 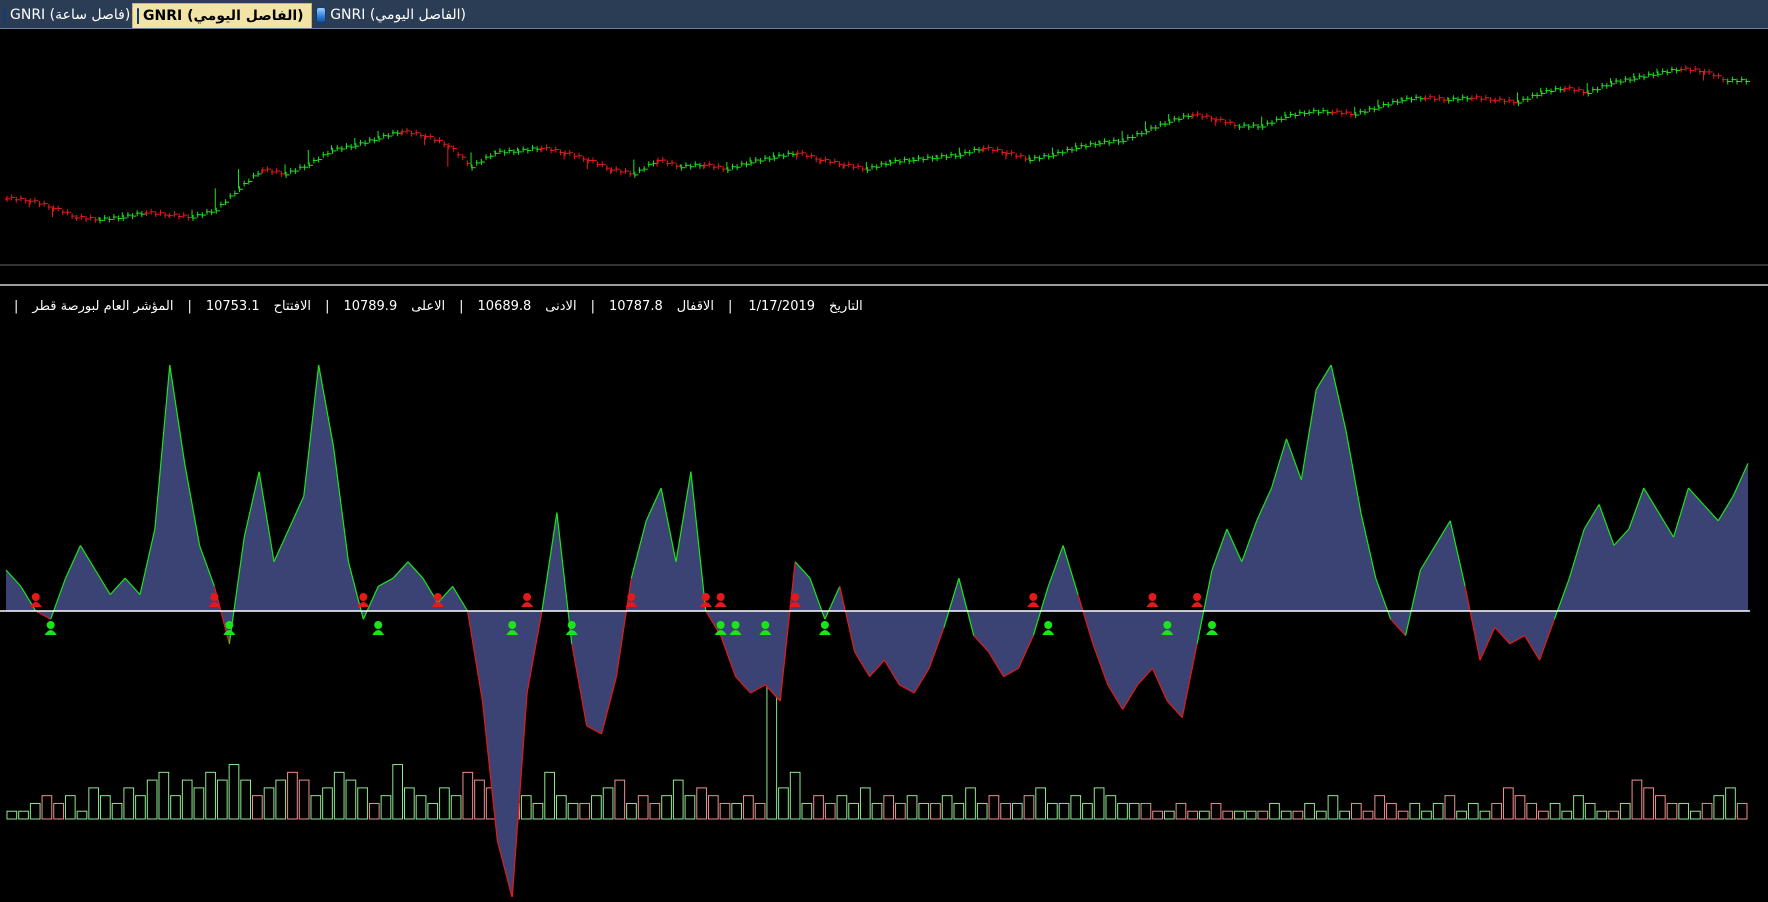 I want to click on tab-label: GNRI (فاصل ساعة), so click(x=70, y=15).